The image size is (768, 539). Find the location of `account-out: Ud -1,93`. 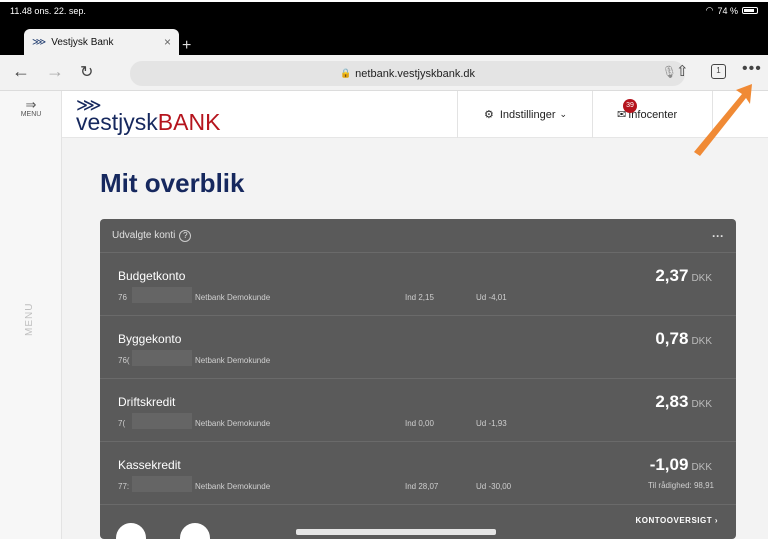

account-out: Ud -1,93 is located at coordinates (491, 423).